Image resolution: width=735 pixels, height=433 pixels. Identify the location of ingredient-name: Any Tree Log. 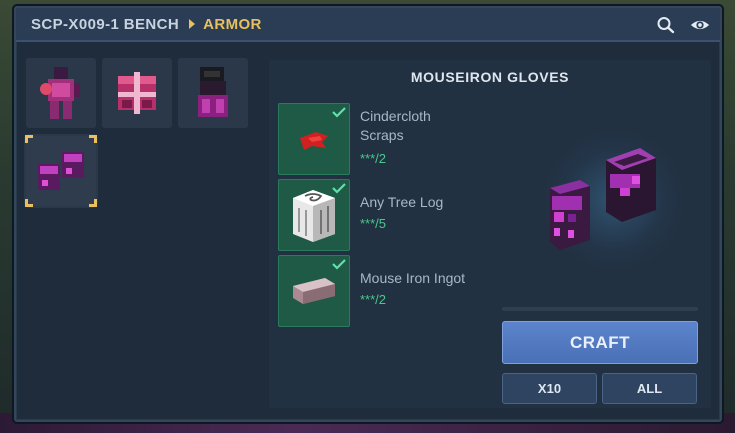
(402, 202).